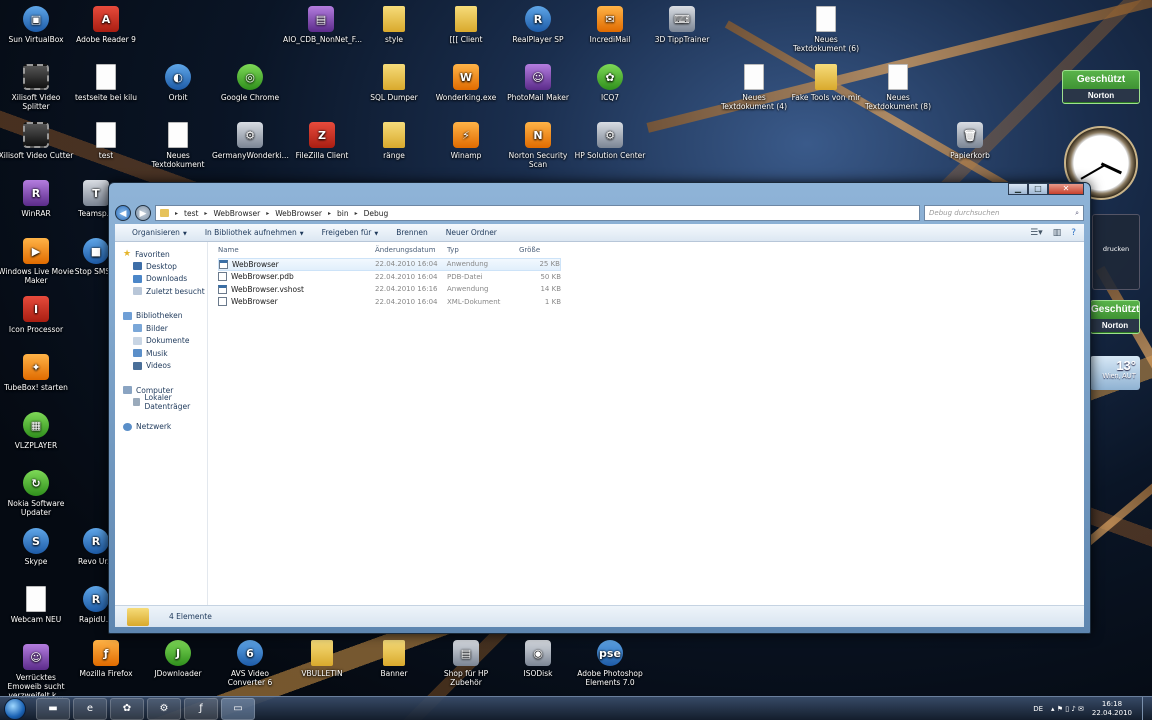  What do you see at coordinates (537, 213) in the screenshot?
I see `address-bar: ▸ test ▸ WebBrowser ▸ WebBrowser ▸ bin ▸ Debug` at bounding box center [537, 213].